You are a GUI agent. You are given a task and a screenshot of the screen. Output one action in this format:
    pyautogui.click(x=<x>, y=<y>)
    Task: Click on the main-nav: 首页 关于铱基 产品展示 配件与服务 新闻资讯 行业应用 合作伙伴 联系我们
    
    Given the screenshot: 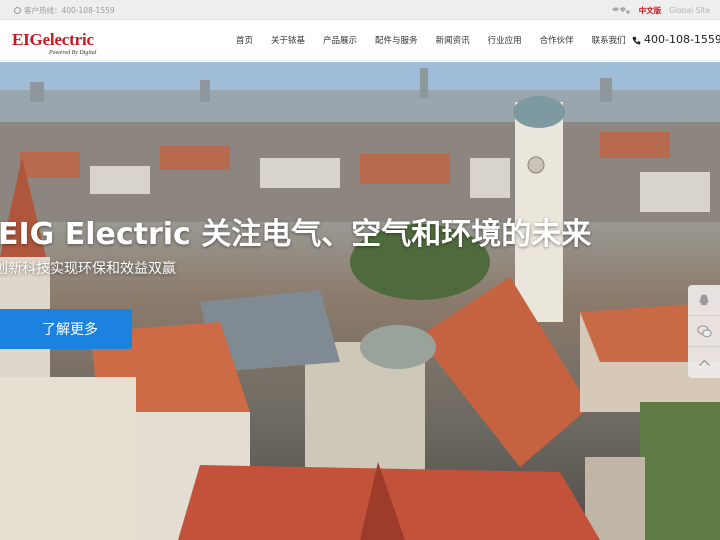 What is the action you would take?
    pyautogui.click(x=431, y=40)
    